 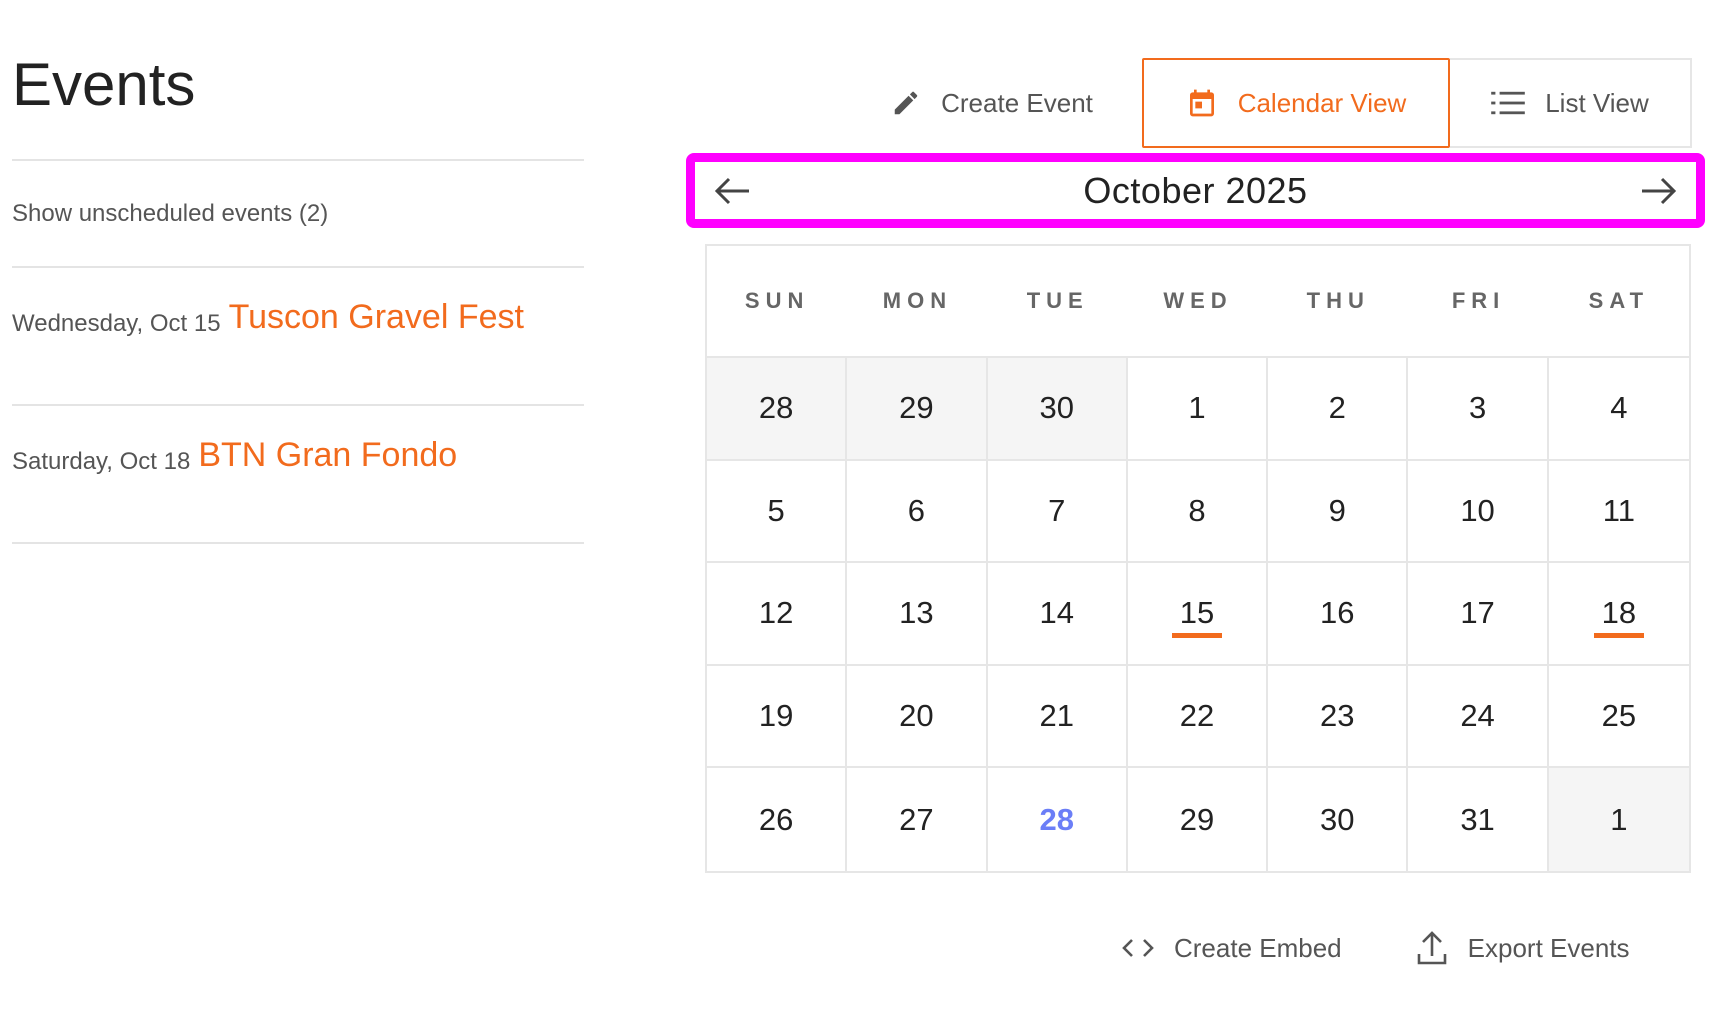 What do you see at coordinates (1478, 409) in the screenshot?
I see `calendar-day: 3` at bounding box center [1478, 409].